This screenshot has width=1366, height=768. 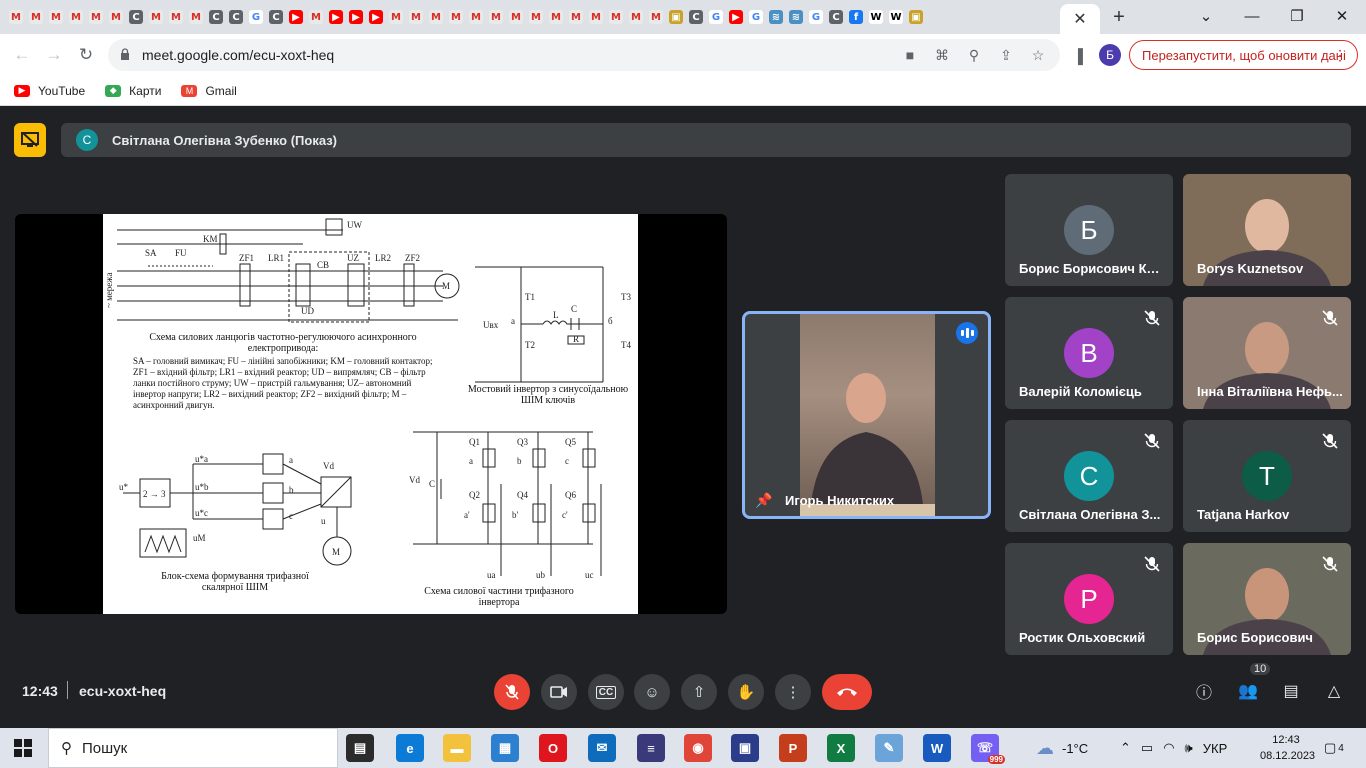 What do you see at coordinates (1078, 56) in the screenshot?
I see `side-panel-icon: ▐` at bounding box center [1078, 56].